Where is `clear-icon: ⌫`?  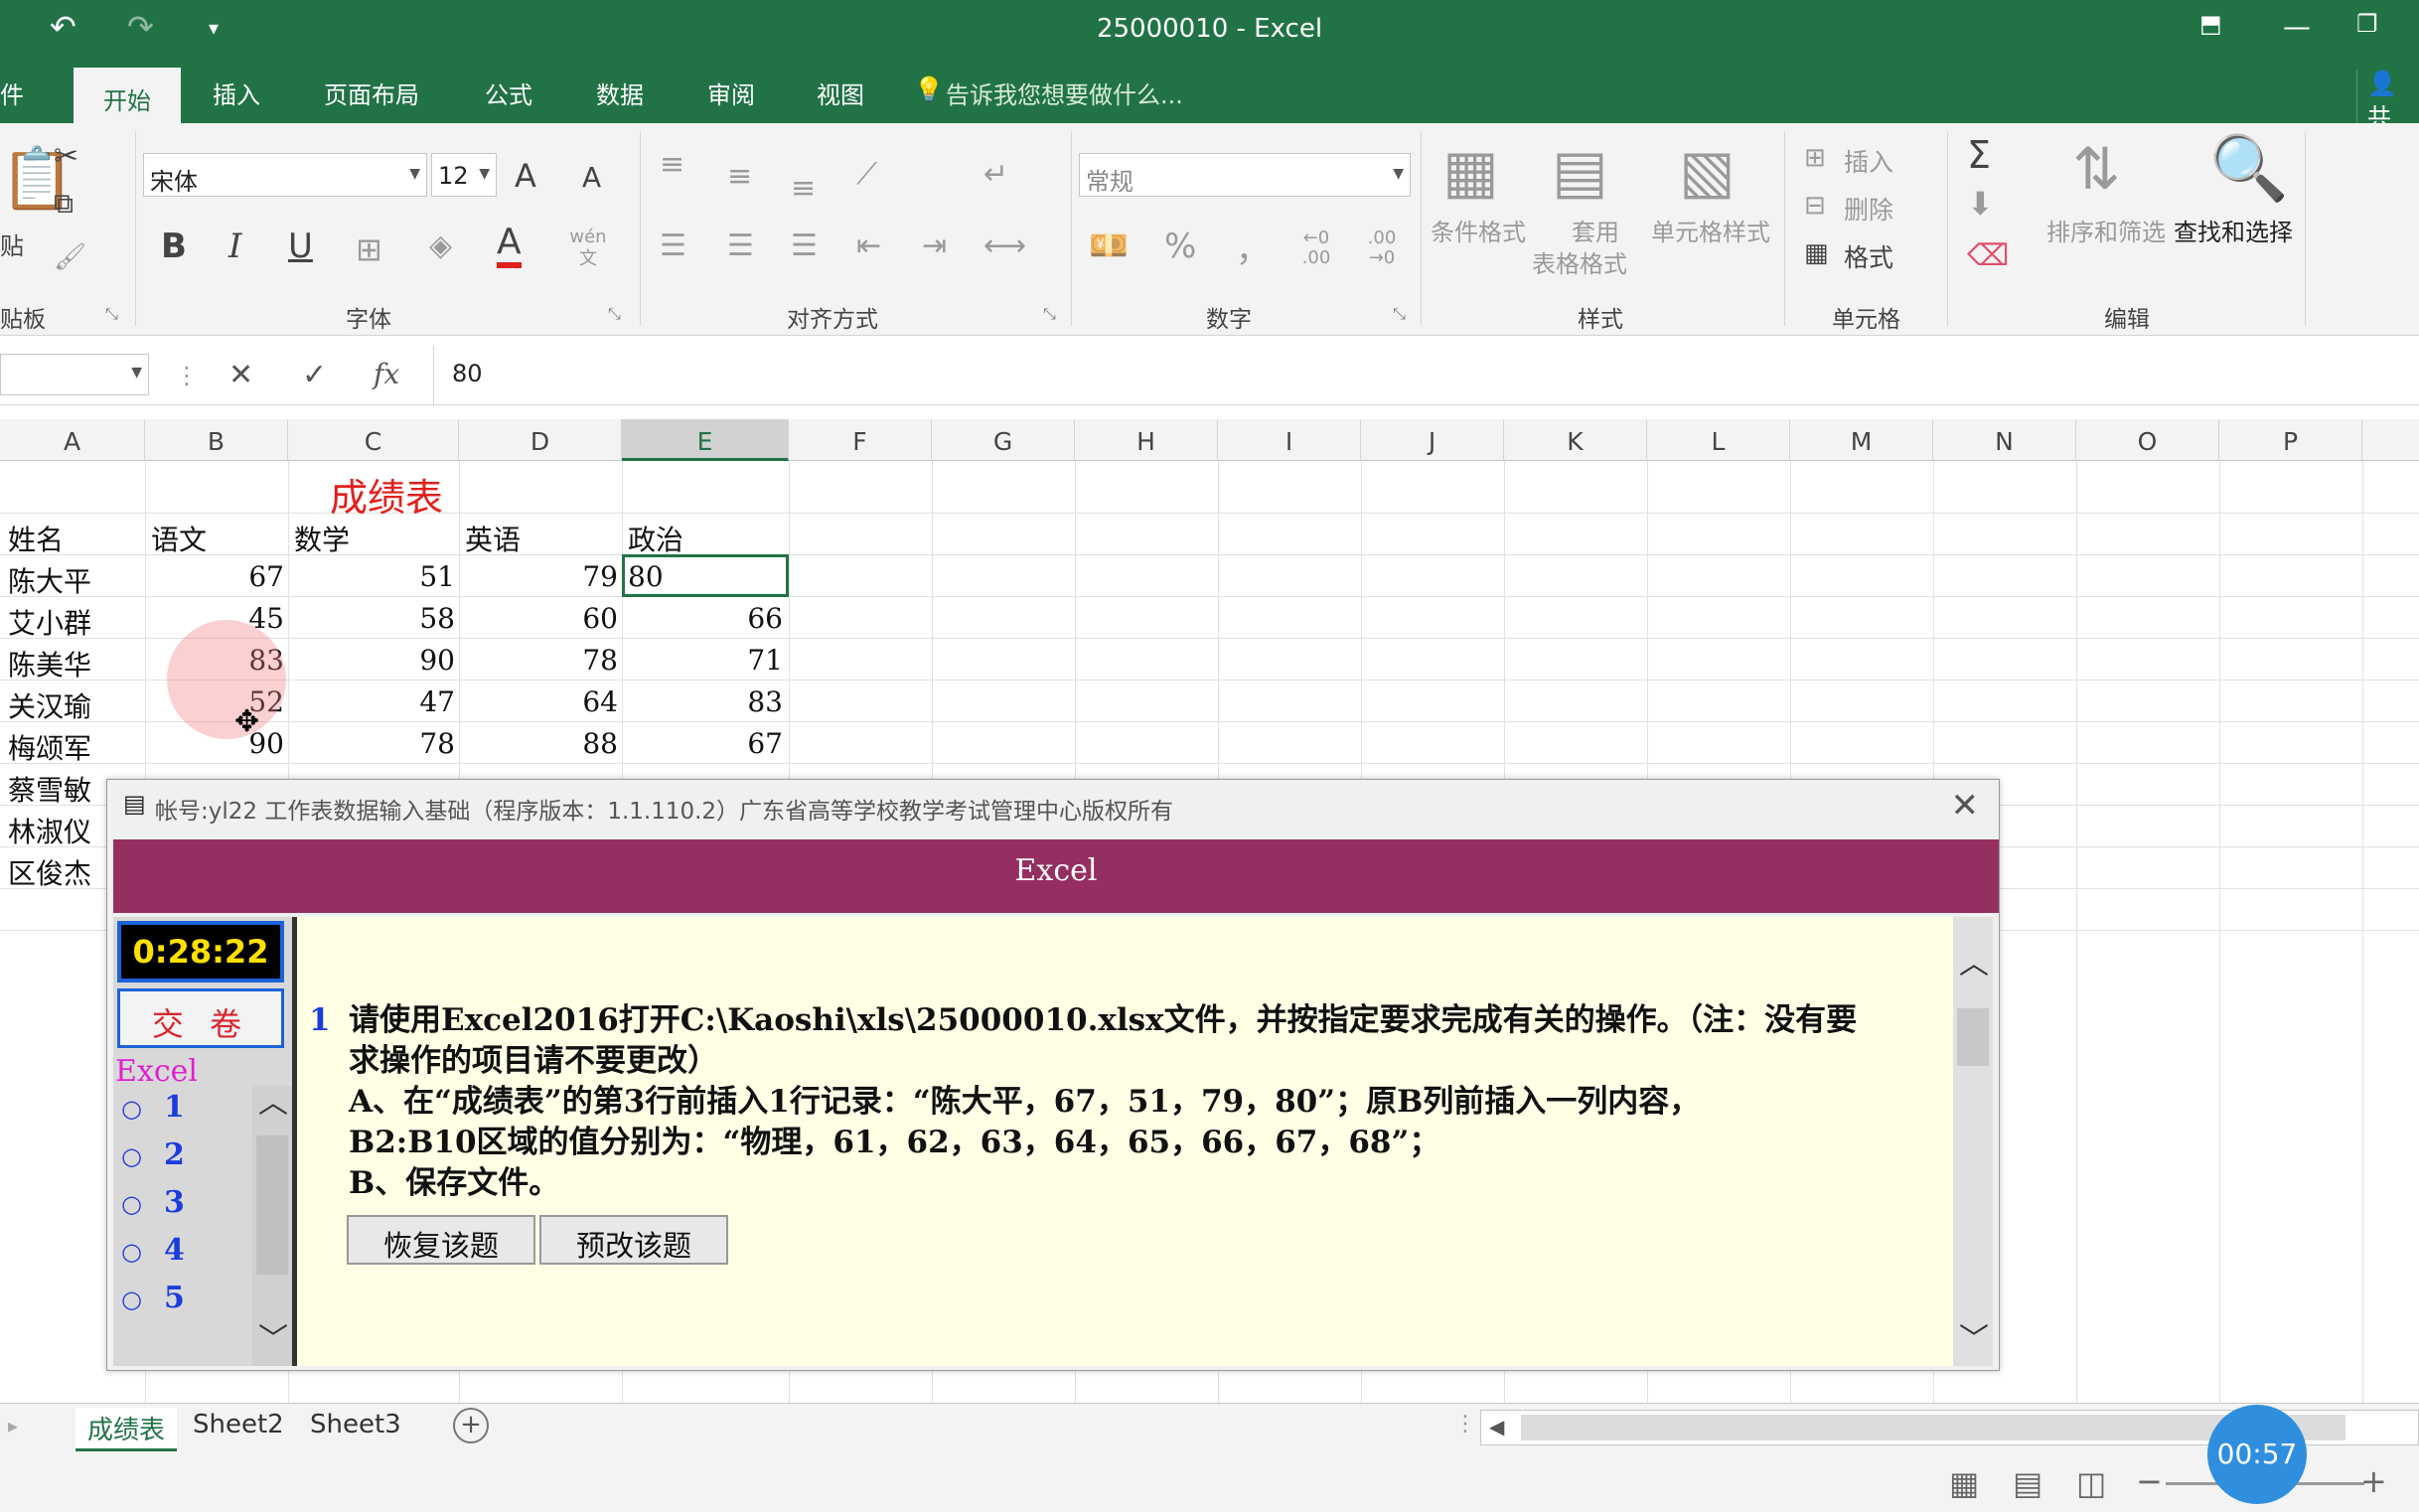 clear-icon: ⌫ is located at coordinates (1988, 255).